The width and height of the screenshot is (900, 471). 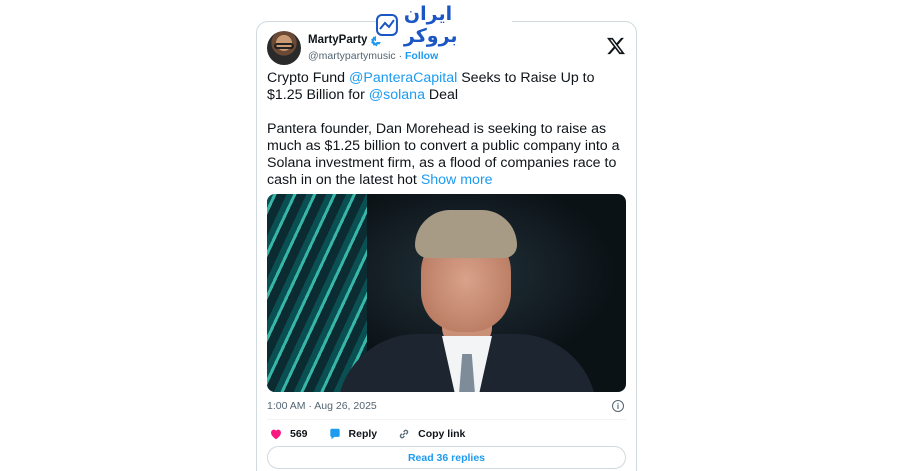 I want to click on reply-icon, so click(x=334, y=434).